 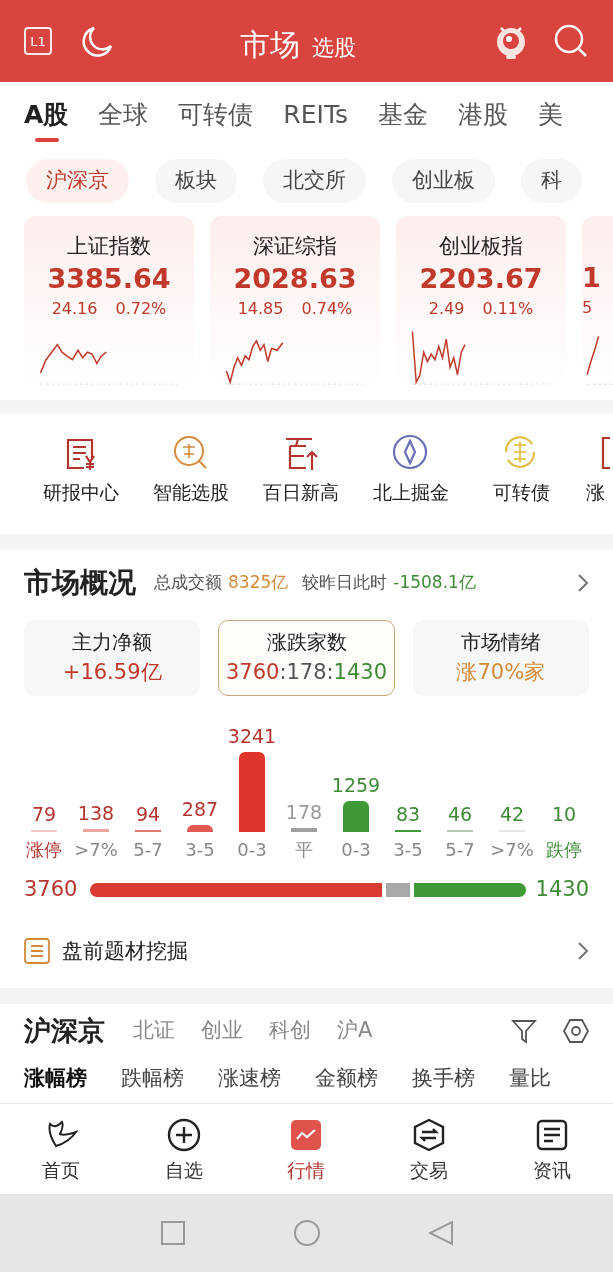 What do you see at coordinates (606, 453) in the screenshot?
I see `bracket-icon` at bounding box center [606, 453].